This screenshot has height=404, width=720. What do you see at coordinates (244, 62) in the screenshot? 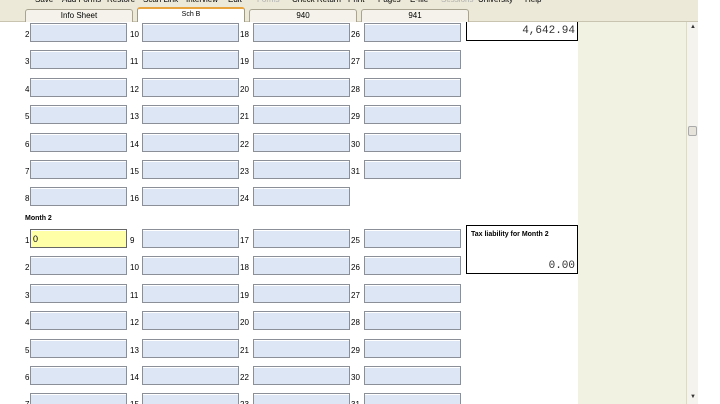
I see `line-number: 19` at bounding box center [244, 62].